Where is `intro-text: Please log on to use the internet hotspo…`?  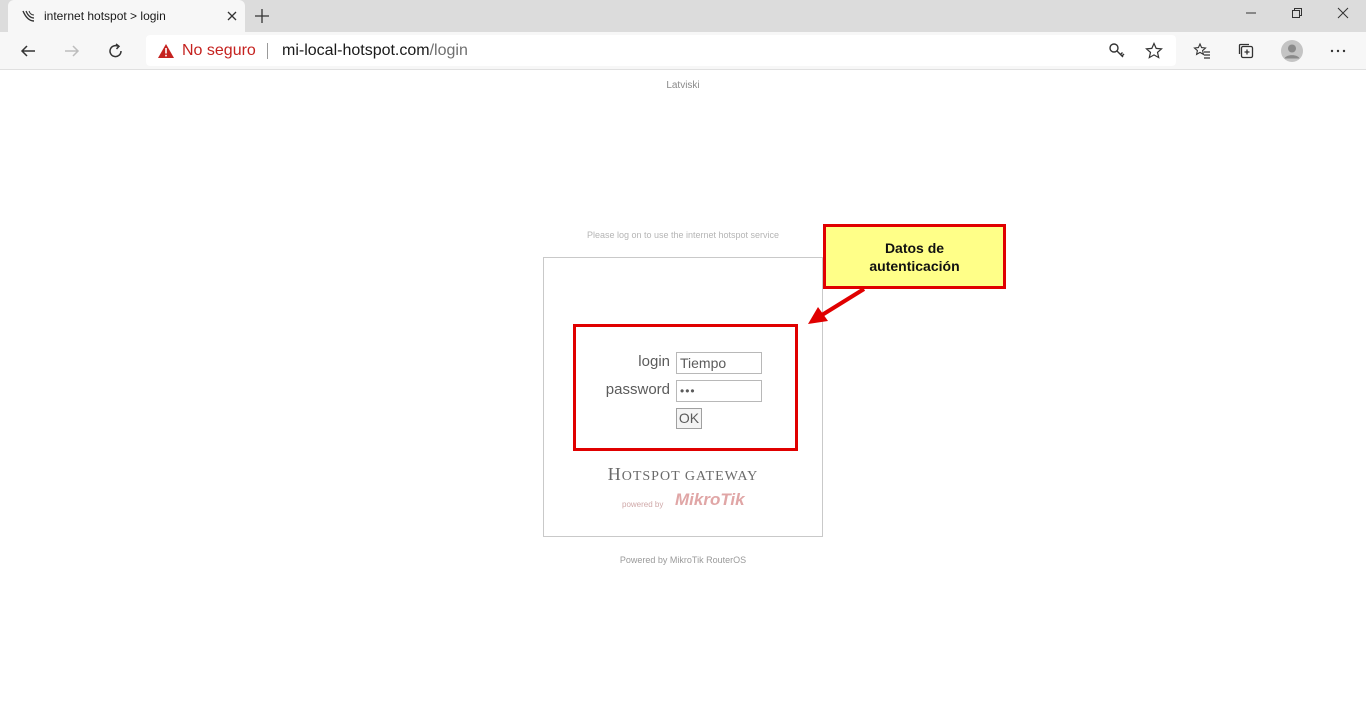 intro-text: Please log on to use the internet hotspo… is located at coordinates (683, 235).